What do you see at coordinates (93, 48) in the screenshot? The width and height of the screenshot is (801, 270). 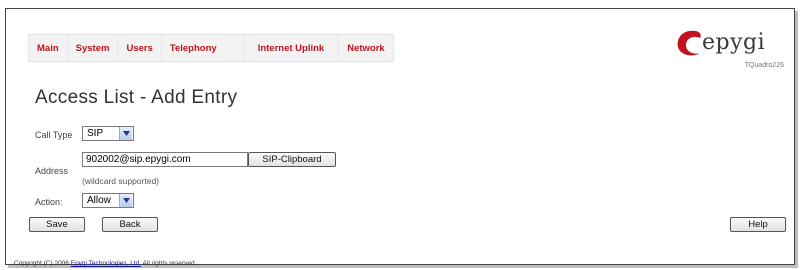 I see `nav-item-system: System` at bounding box center [93, 48].